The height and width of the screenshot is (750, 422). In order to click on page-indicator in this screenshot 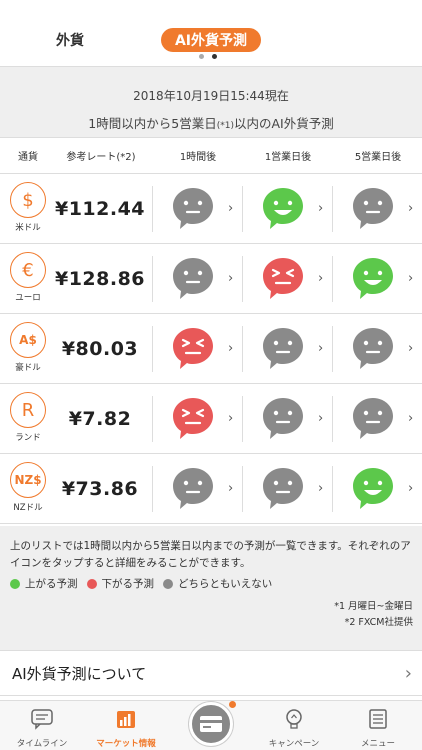, I will do `click(208, 56)`.